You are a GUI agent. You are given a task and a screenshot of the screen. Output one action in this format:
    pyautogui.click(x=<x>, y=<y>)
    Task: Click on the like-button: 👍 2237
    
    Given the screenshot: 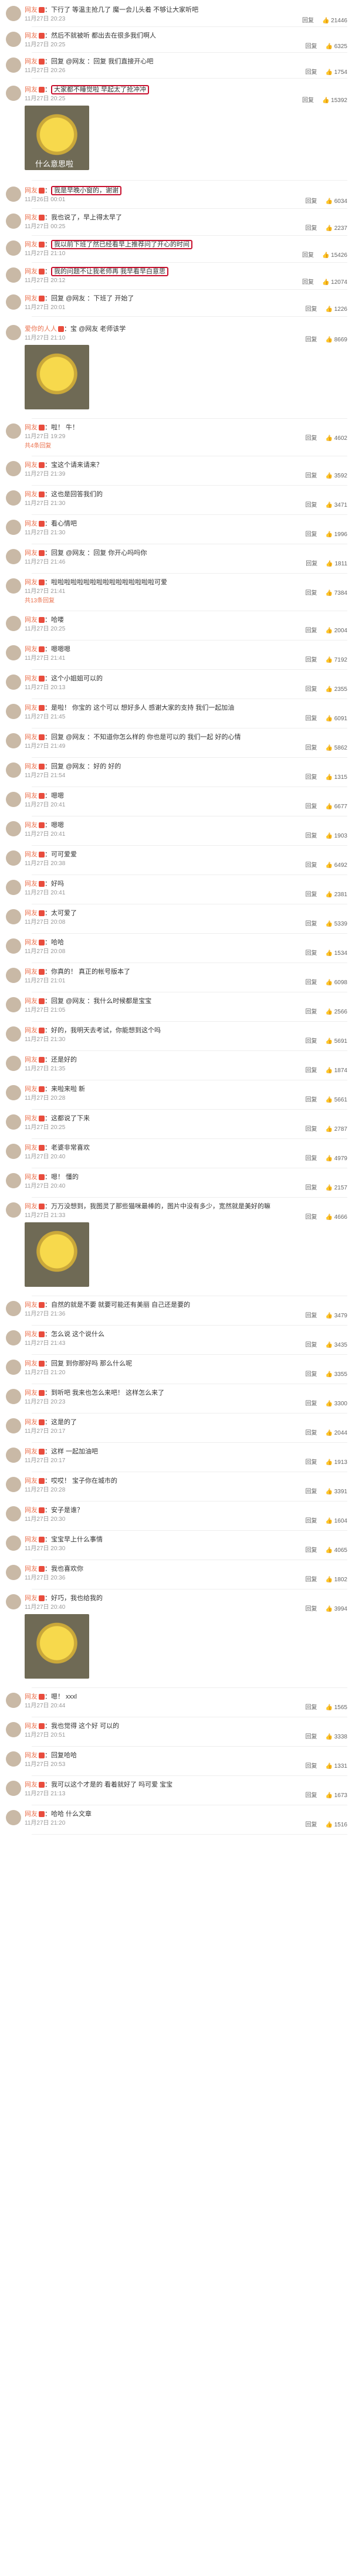 What is the action you would take?
    pyautogui.click(x=336, y=228)
    